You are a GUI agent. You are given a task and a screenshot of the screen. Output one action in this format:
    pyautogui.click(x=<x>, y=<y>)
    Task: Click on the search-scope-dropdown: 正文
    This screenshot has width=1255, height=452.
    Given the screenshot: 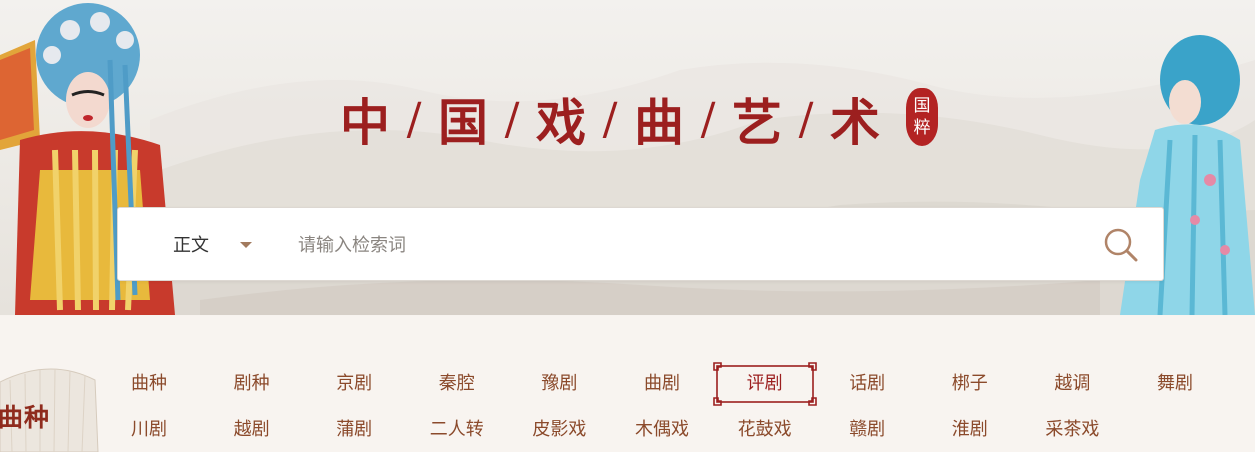 What is the action you would take?
    pyautogui.click(x=191, y=244)
    